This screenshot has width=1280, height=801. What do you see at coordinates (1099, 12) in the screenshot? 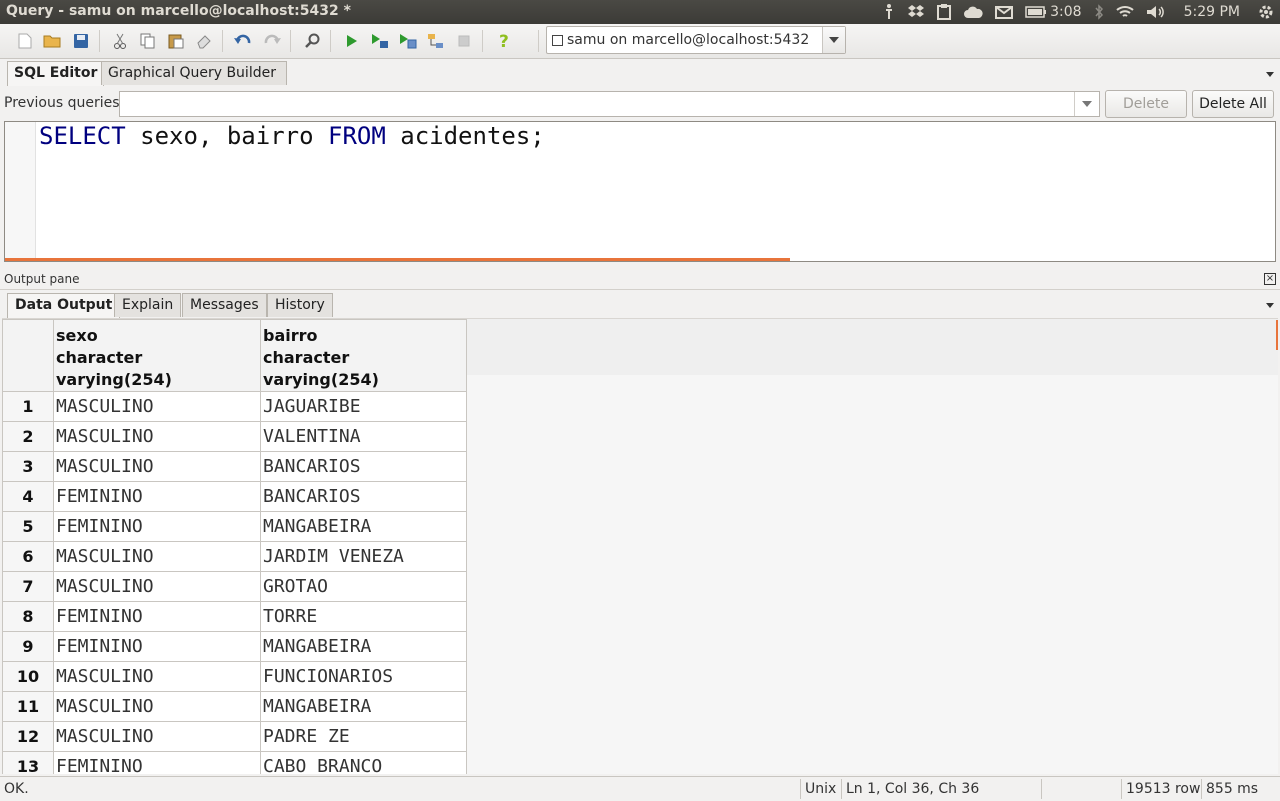
I see `bluetooth-icon` at bounding box center [1099, 12].